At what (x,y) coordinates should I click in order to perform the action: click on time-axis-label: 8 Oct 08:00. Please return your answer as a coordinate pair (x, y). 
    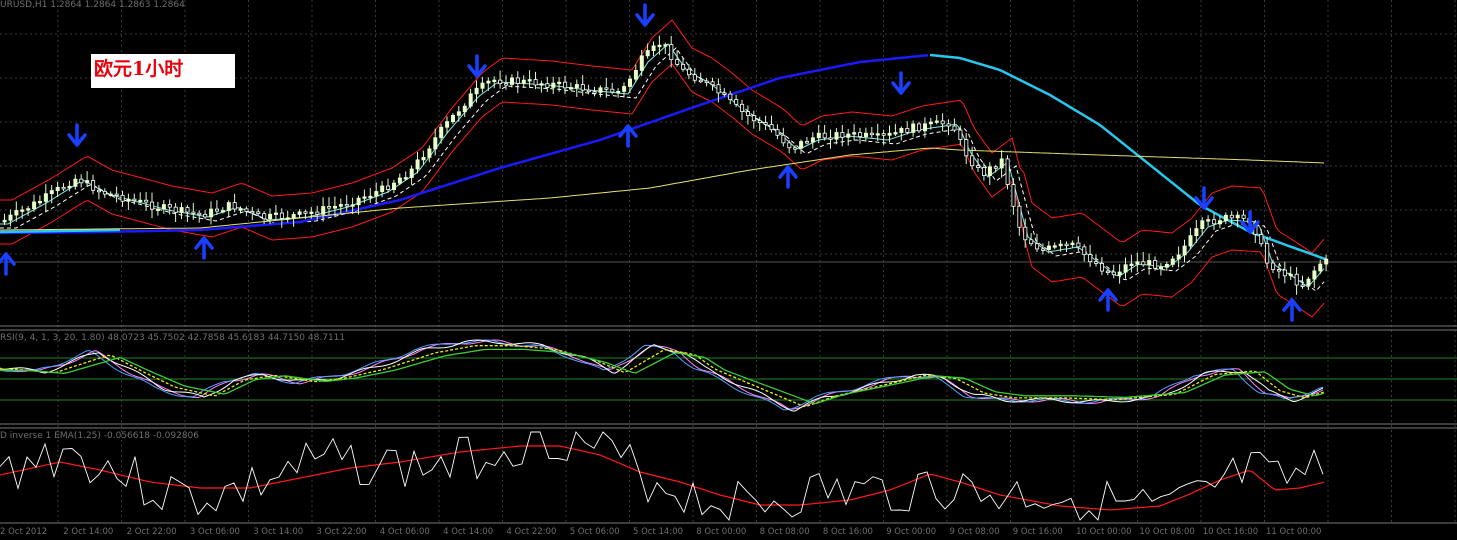
    Looking at the image, I should click on (784, 532).